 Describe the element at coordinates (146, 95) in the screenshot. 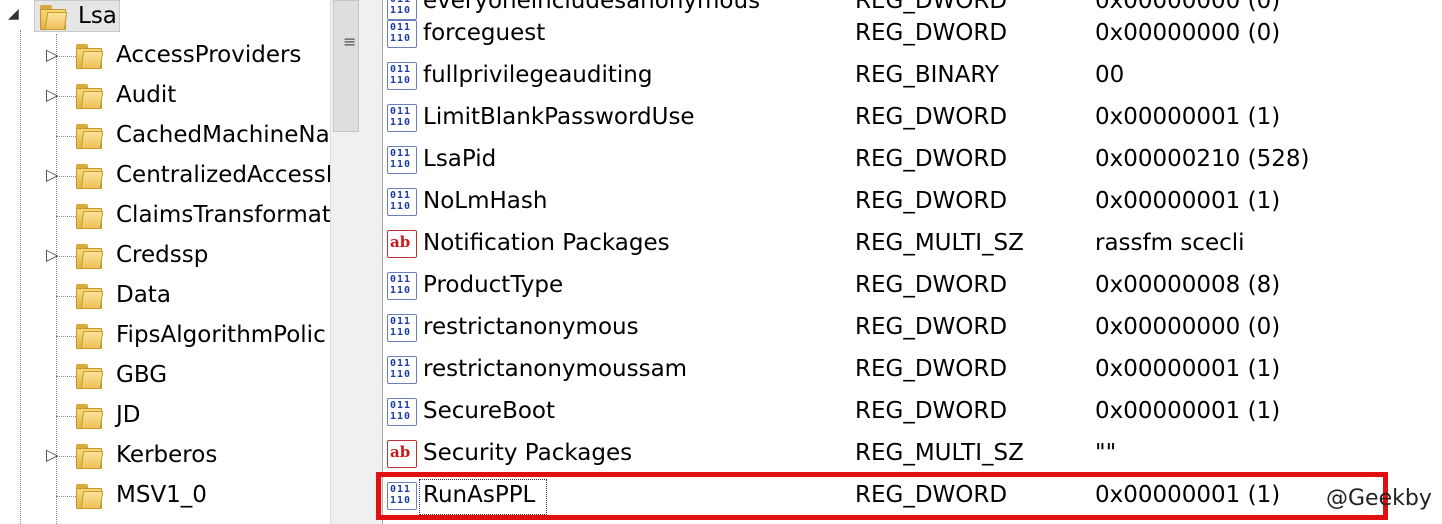

I see `tree-node-label: Audit` at that location.